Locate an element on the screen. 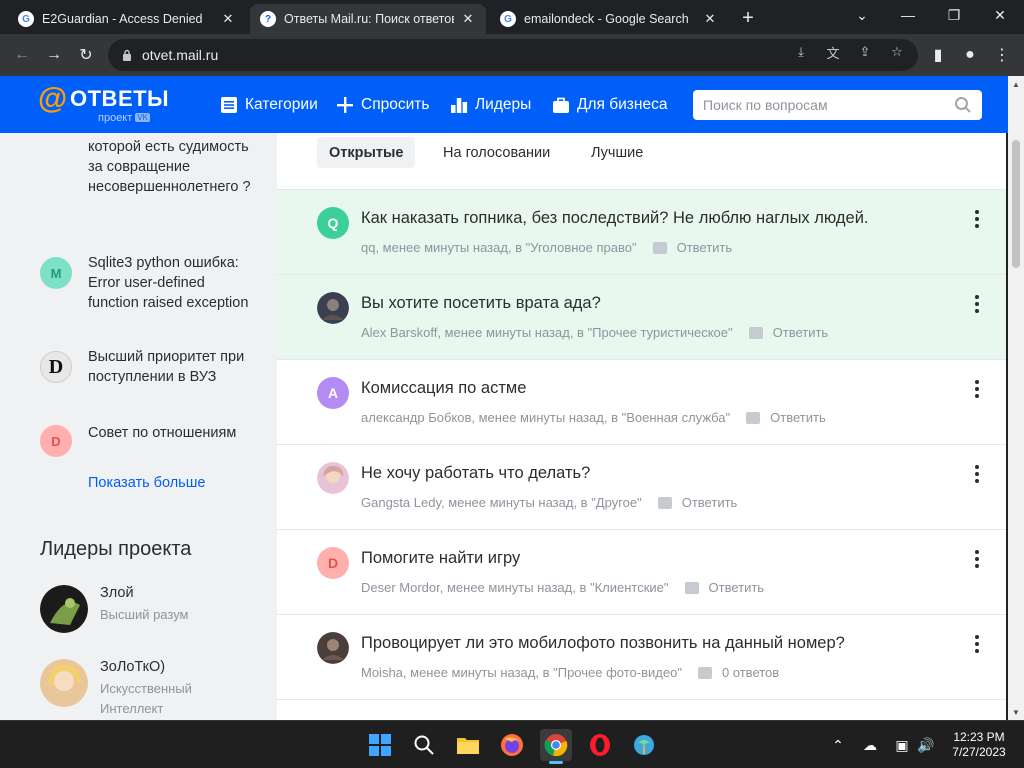  sidebar-question: D Высший приоритет при поступлении в ВУЗ is located at coordinates (150, 377).